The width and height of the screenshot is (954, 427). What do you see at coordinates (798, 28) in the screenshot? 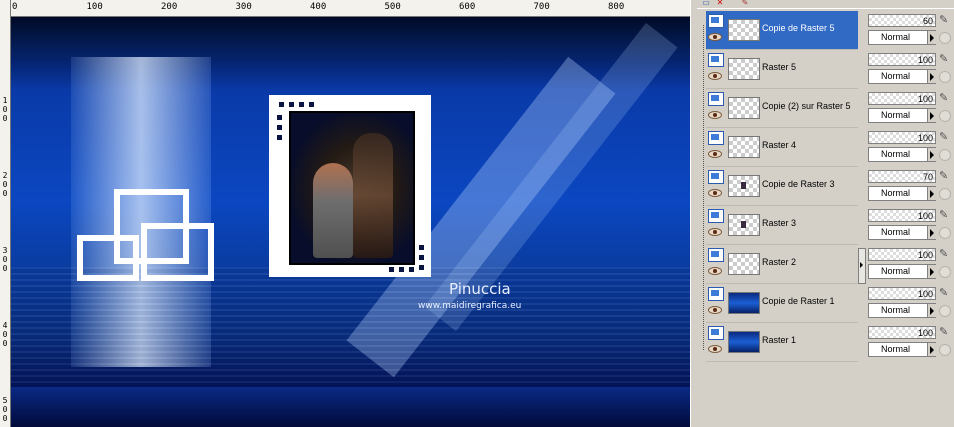
I see `layer-name: Copie de Raster 5` at bounding box center [798, 28].